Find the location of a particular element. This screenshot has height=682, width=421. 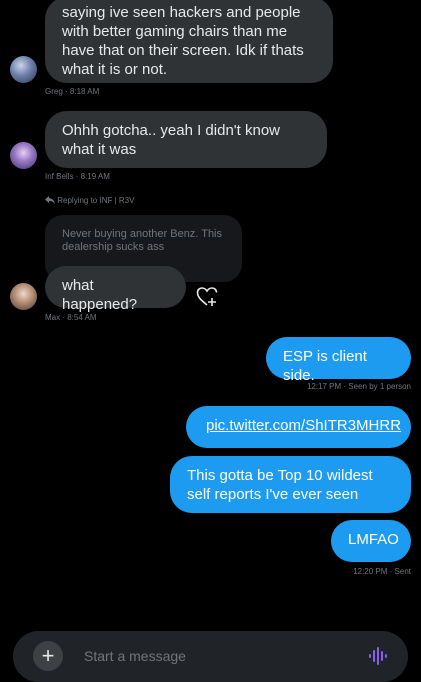

avatar-max is located at coordinates (23, 296).